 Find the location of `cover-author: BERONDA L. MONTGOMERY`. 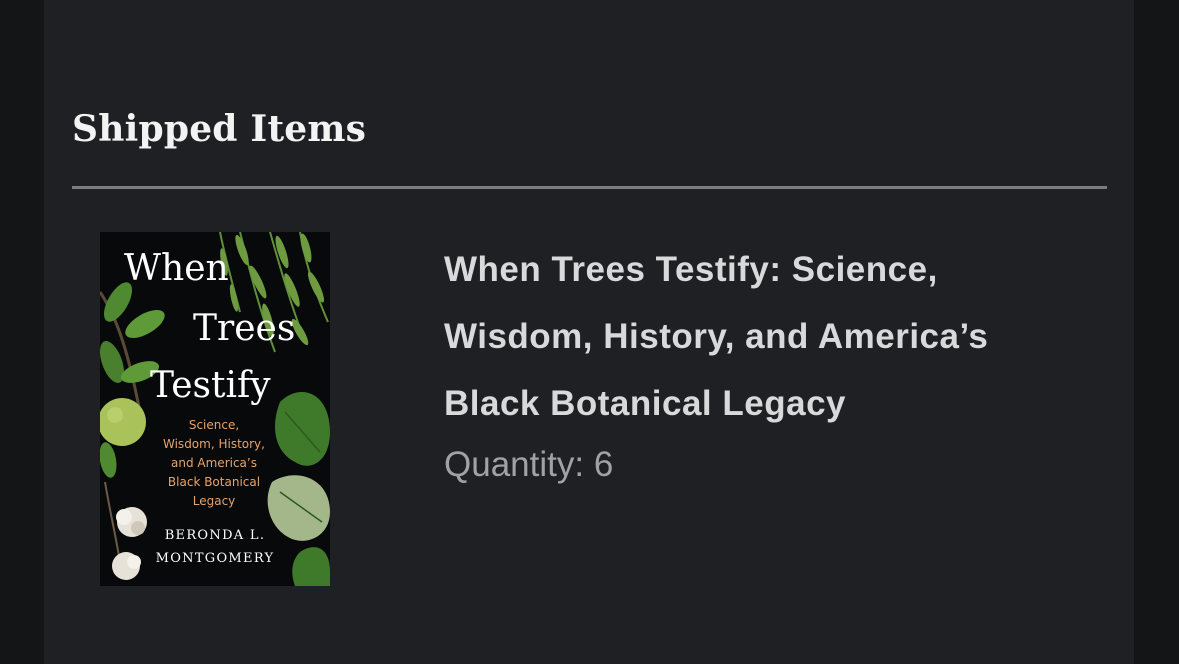

cover-author: BERONDA L. MONTGOMERY is located at coordinates (215, 547).